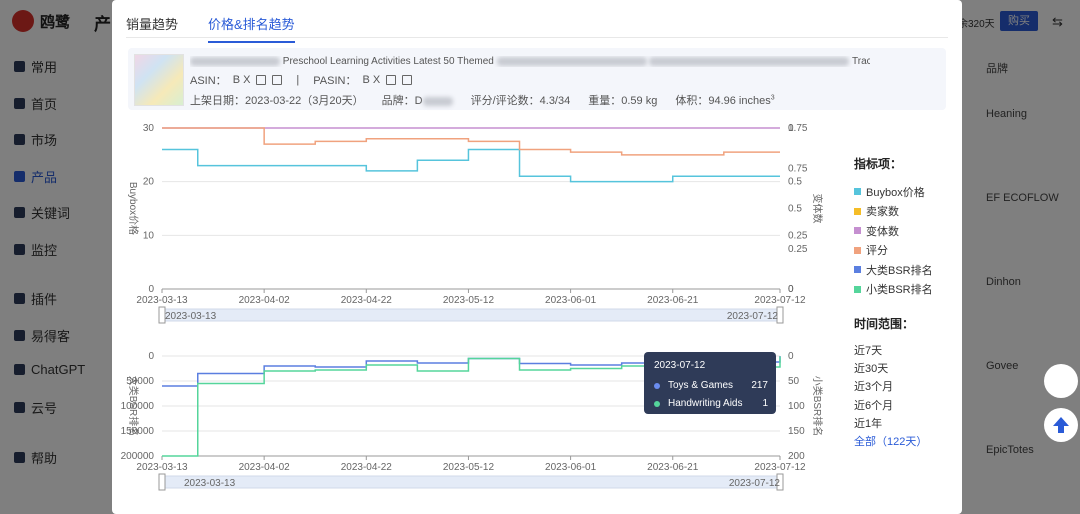  Describe the element at coordinates (904, 387) in the screenshot. I see `range-option: 近3个月` at that location.